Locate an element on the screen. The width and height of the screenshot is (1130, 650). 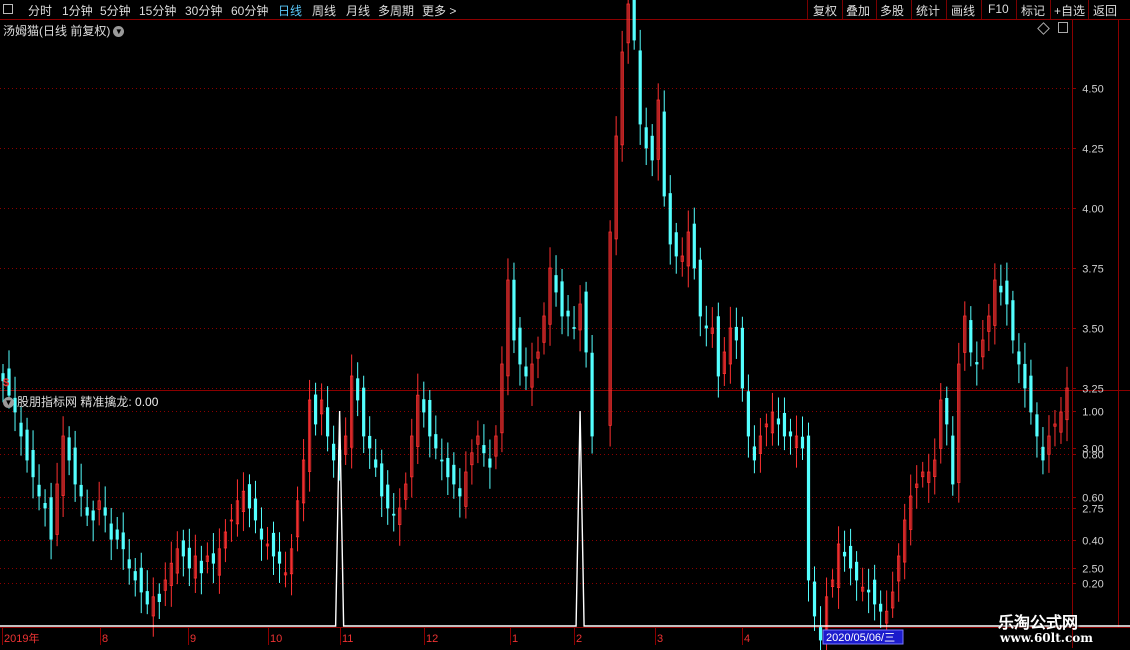
x-tick-label: 3 is located at coordinates (660, 639).